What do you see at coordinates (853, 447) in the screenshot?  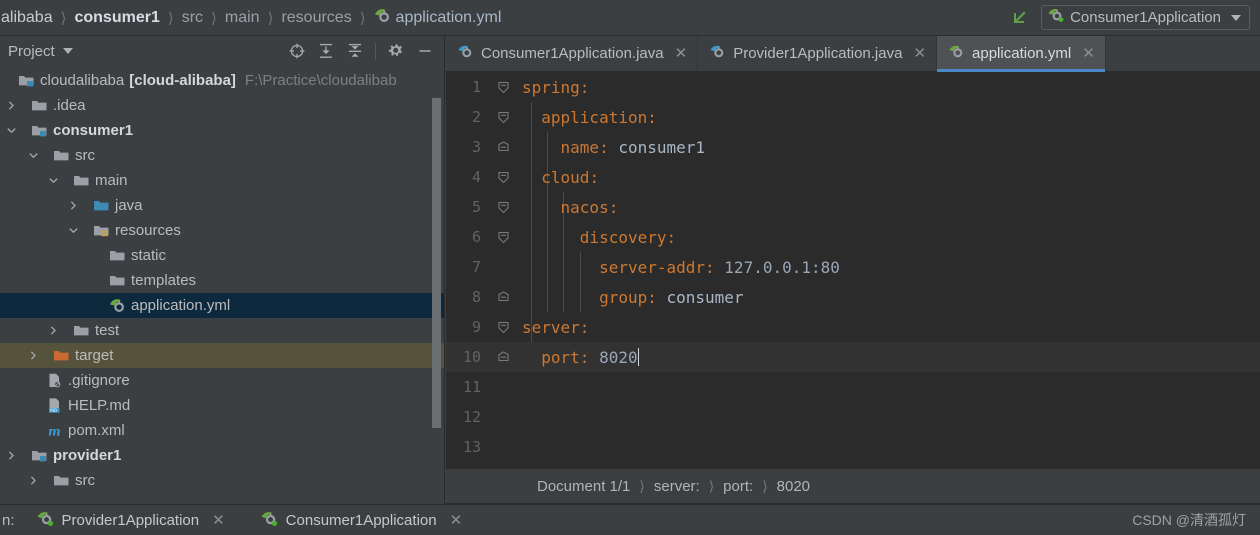 I see `code-line: 13` at bounding box center [853, 447].